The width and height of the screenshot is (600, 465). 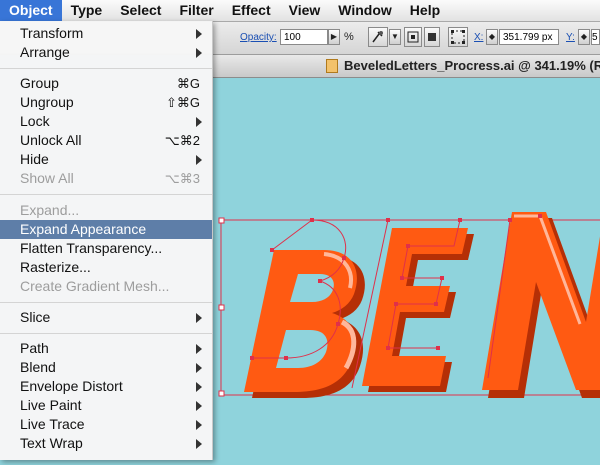 What do you see at coordinates (106, 83) in the screenshot?
I see `menu-item-group: Group ⌘G` at bounding box center [106, 83].